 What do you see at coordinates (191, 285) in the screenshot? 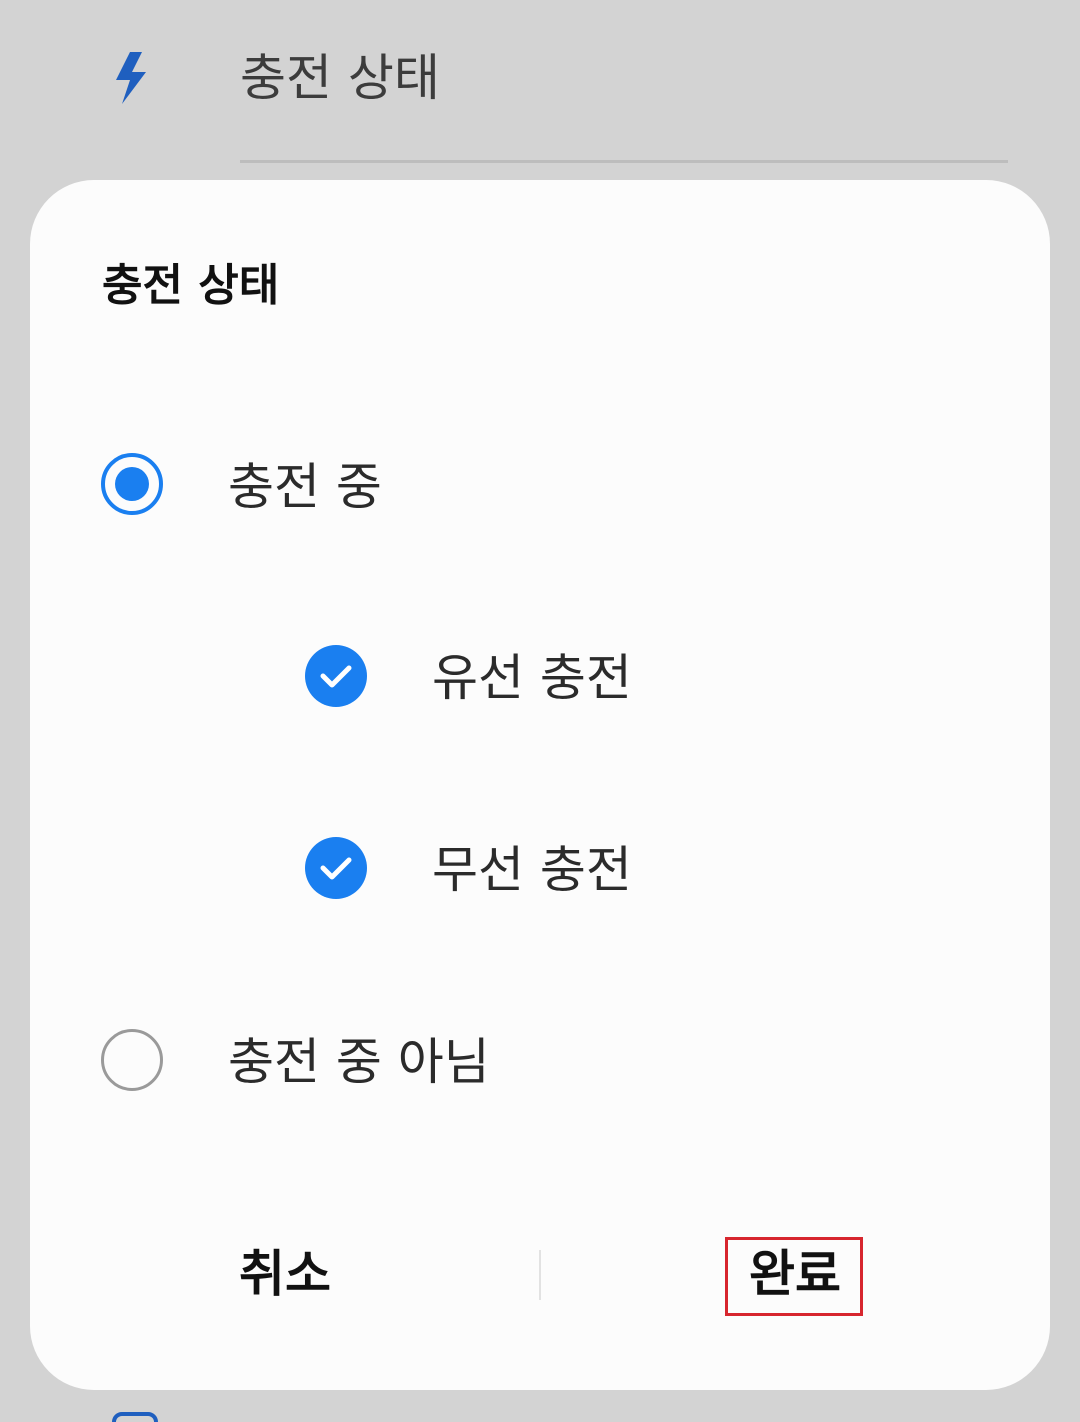
I see `dialog-title: 충전 상태` at bounding box center [191, 285].